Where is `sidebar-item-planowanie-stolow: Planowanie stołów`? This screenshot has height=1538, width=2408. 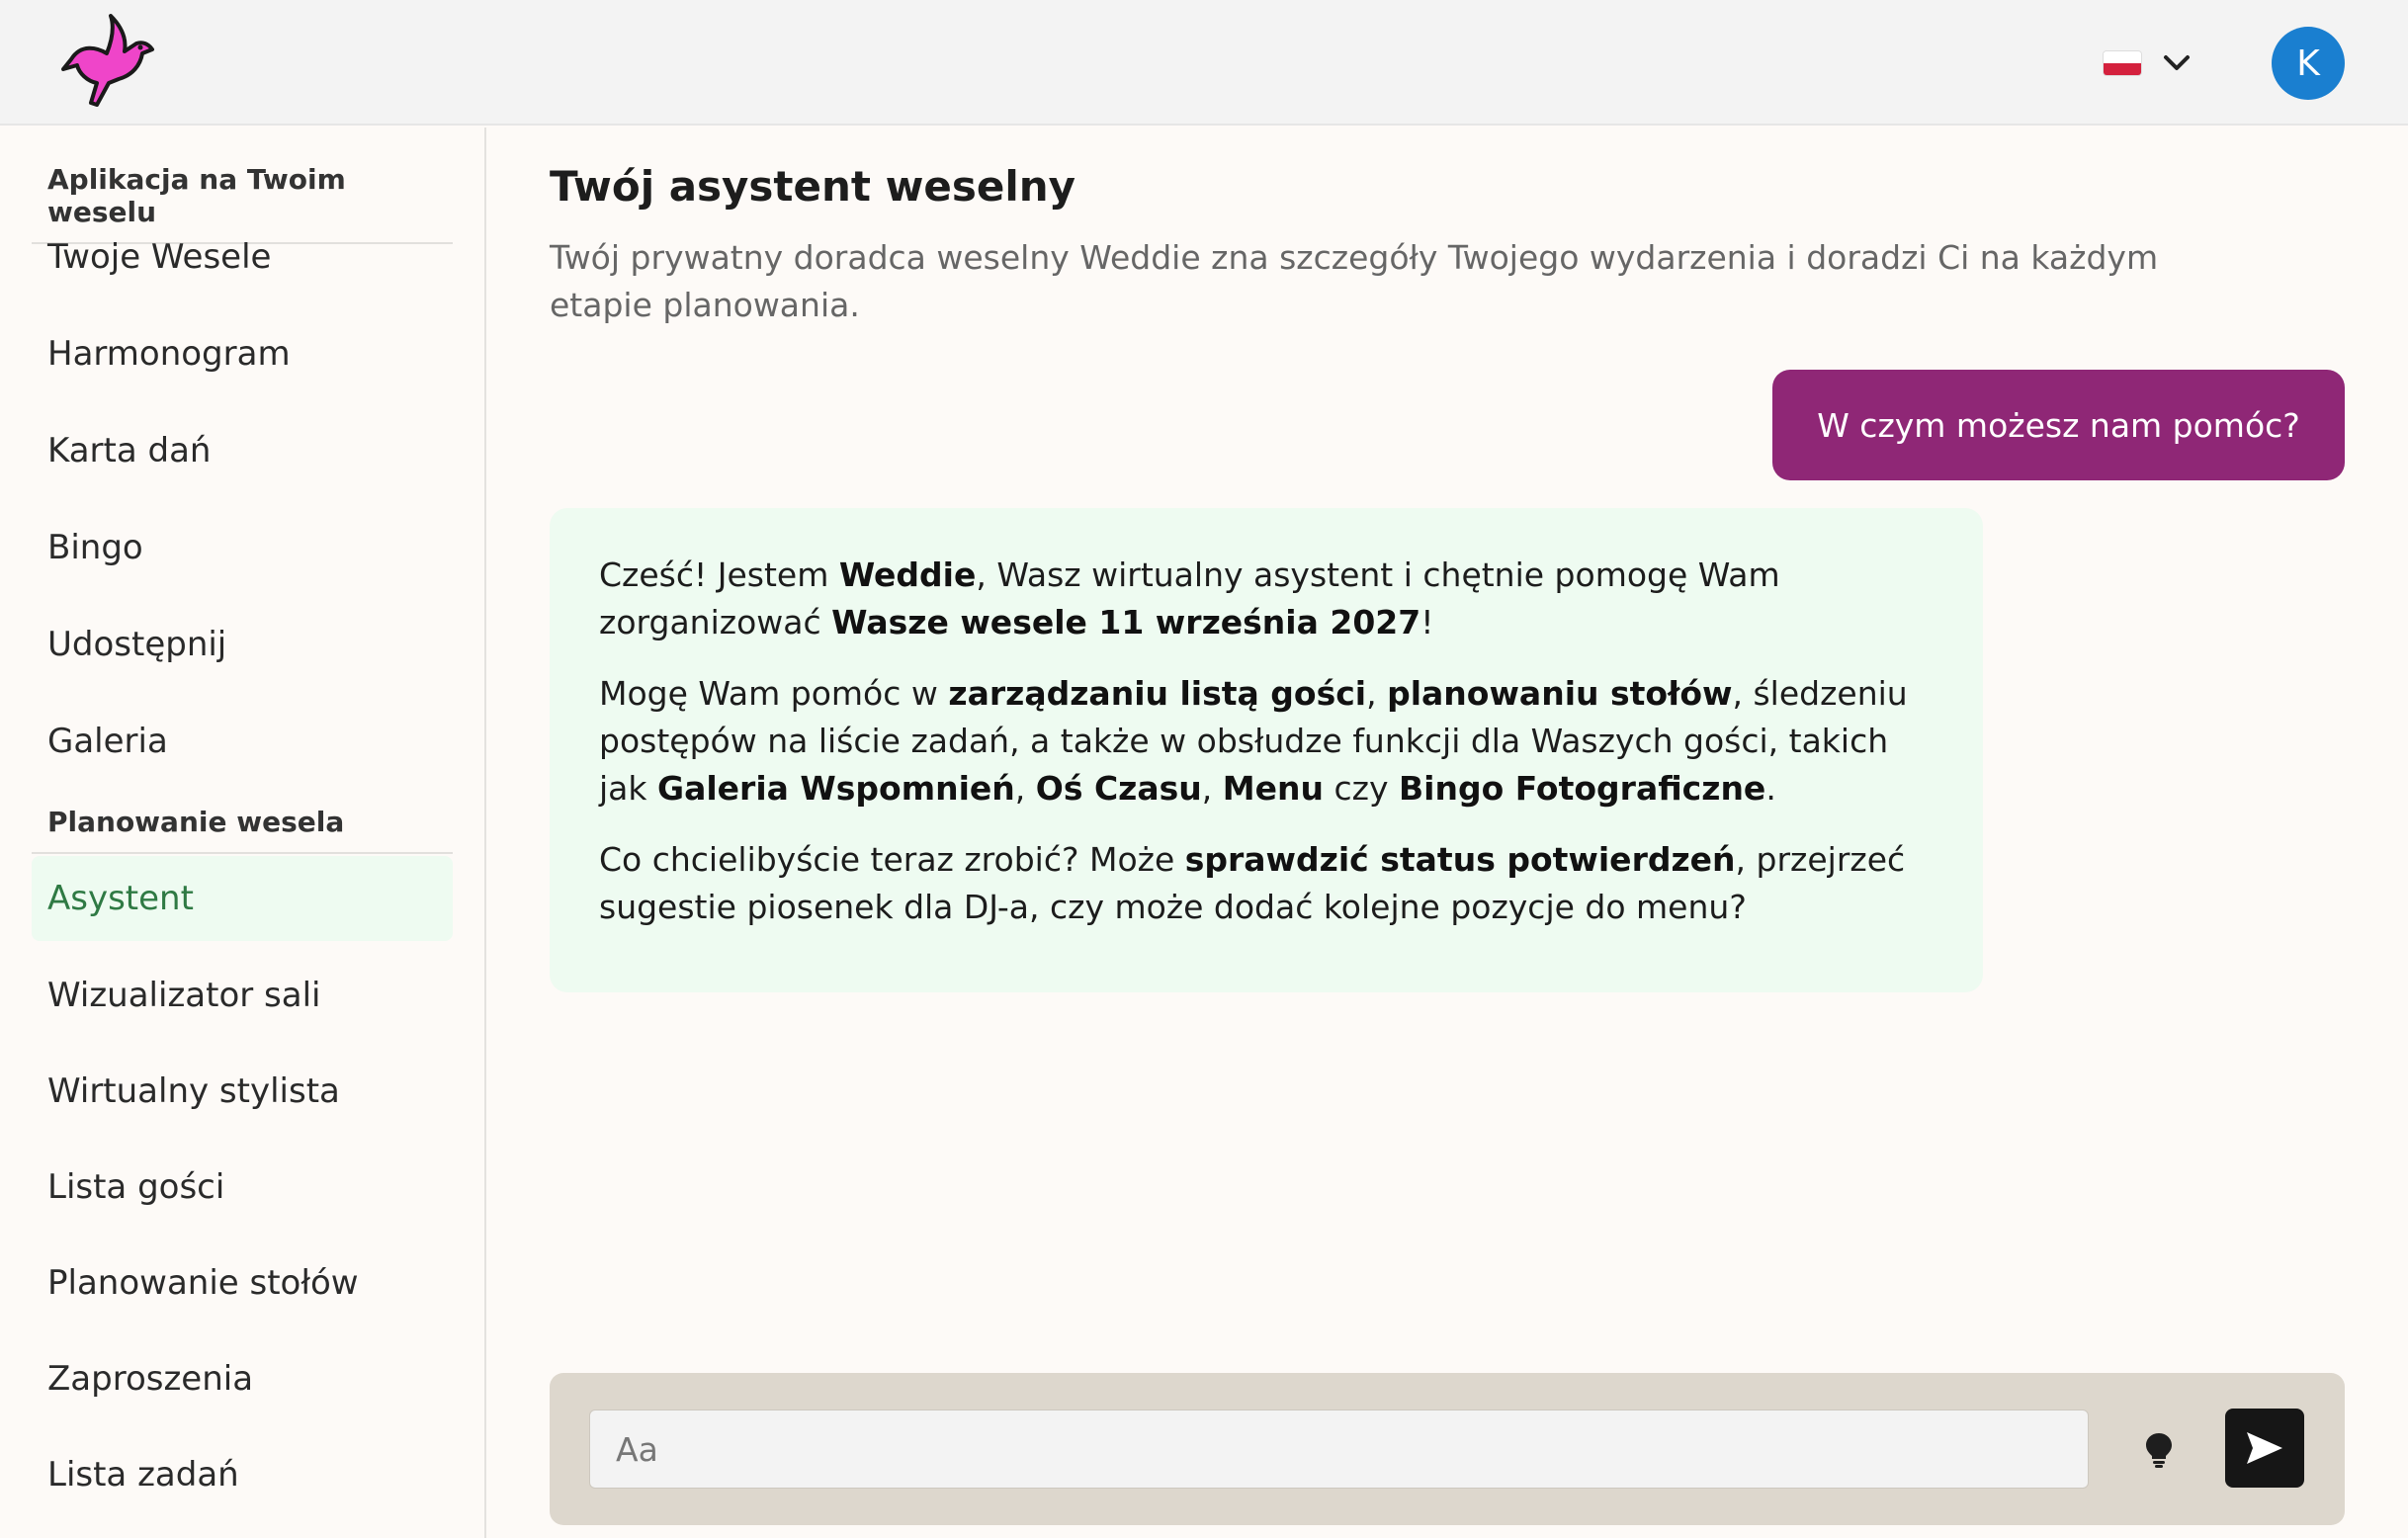
sidebar-item-planowanie-stolow: Planowanie stołów is located at coordinates (243, 1282).